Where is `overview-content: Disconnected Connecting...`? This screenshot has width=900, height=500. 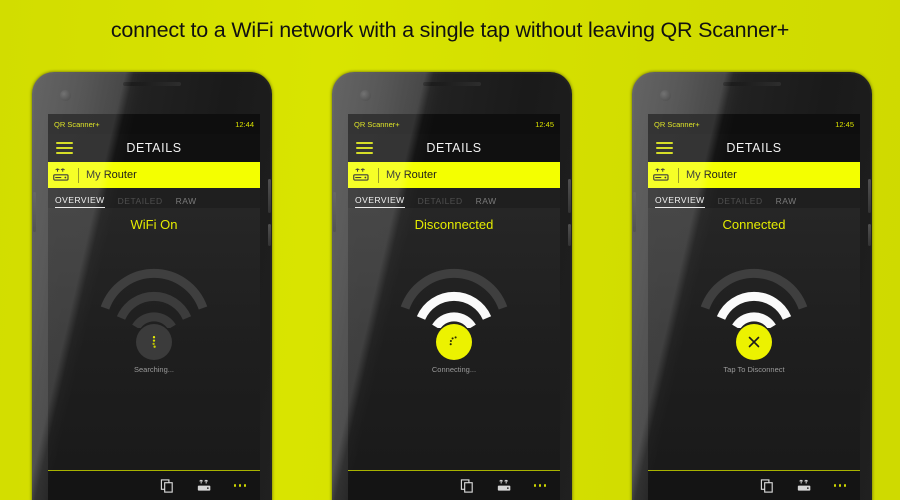 overview-content: Disconnected Connecting... is located at coordinates (454, 339).